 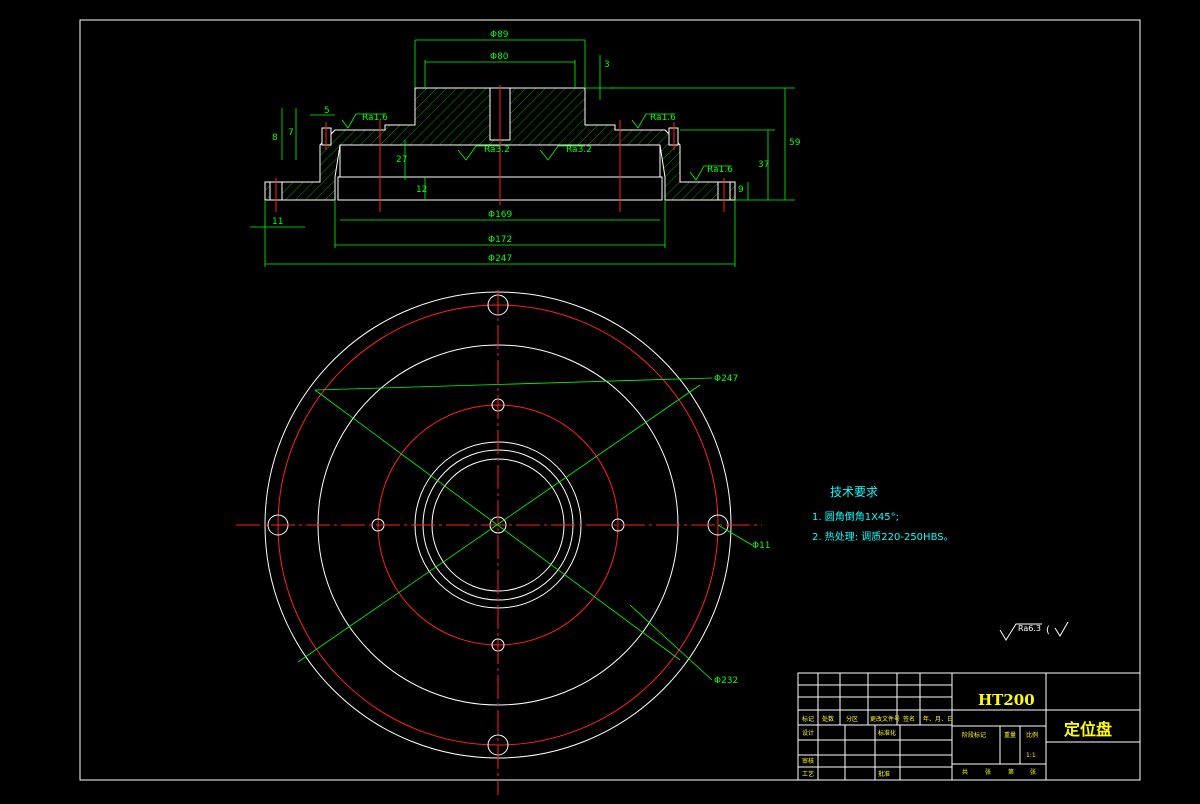 What do you see at coordinates (1031, 755) in the screenshot?
I see `scale-value: 1:1` at bounding box center [1031, 755].